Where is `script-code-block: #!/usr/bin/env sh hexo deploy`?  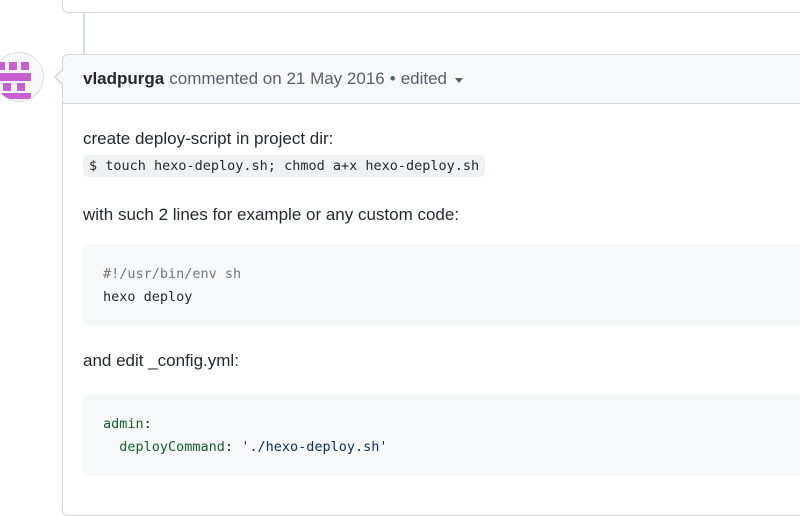 script-code-block: #!/usr/bin/env sh hexo deploy is located at coordinates (441, 285).